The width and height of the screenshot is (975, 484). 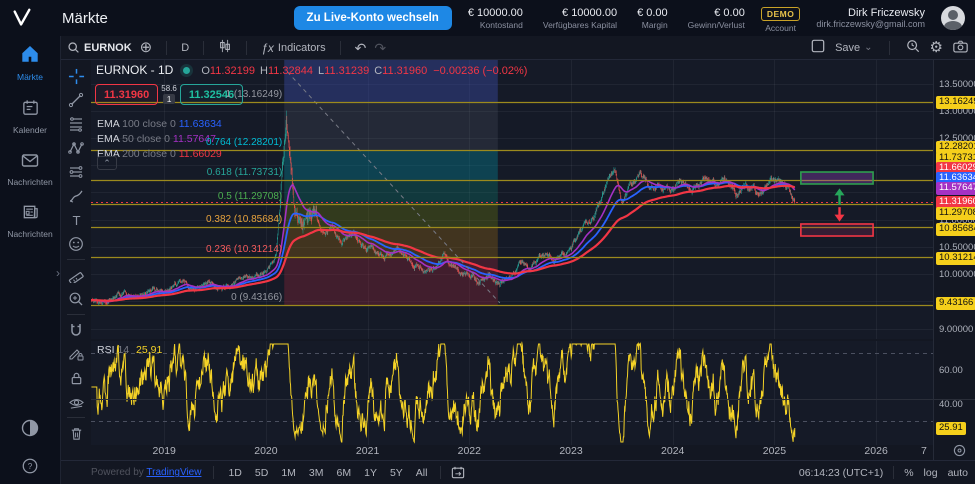 What do you see at coordinates (244, 172) in the screenshot?
I see `fib-level-label: 0.618 (11.73731)` at bounding box center [244, 172].